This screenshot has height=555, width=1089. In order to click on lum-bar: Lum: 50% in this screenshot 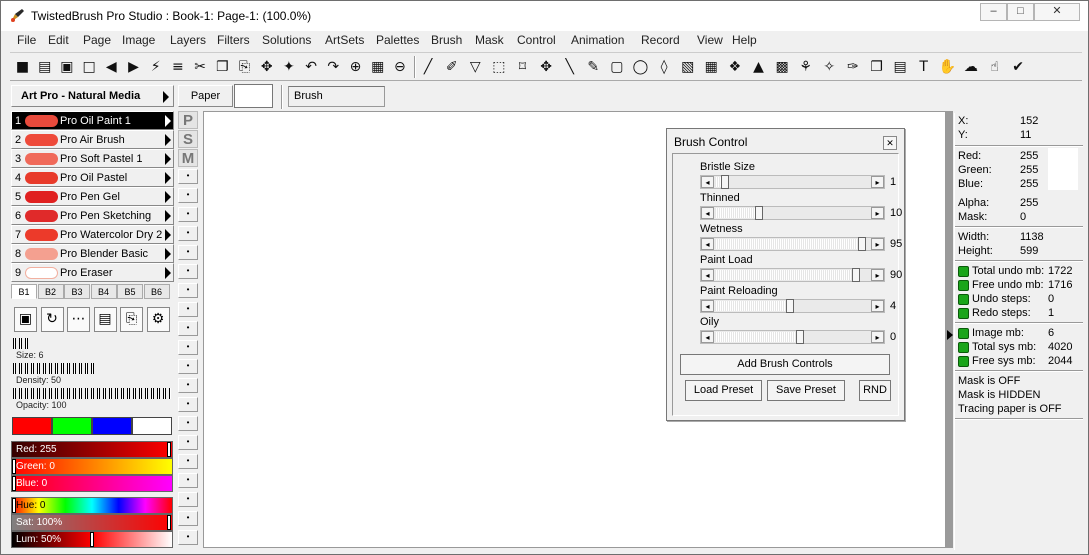, I will do `click(92, 539)`.